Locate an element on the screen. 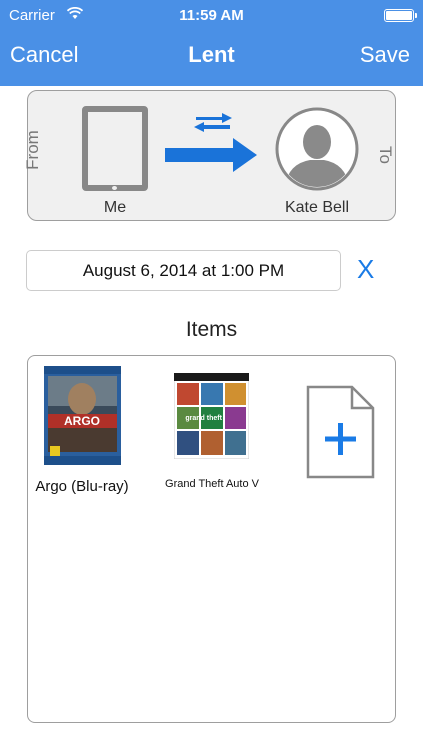 The image size is (423, 750). clear-date-button: X is located at coordinates (365, 269).